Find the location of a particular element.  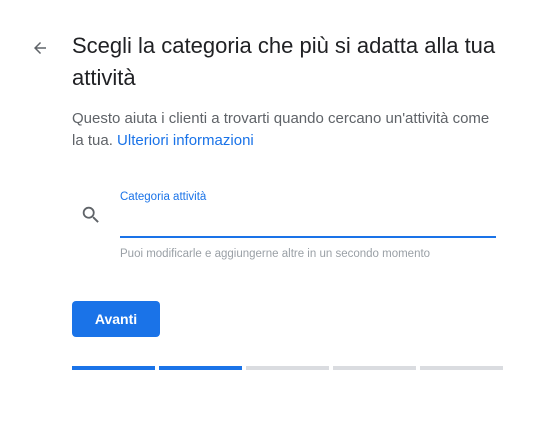

next-button: Avanti is located at coordinates (116, 319).